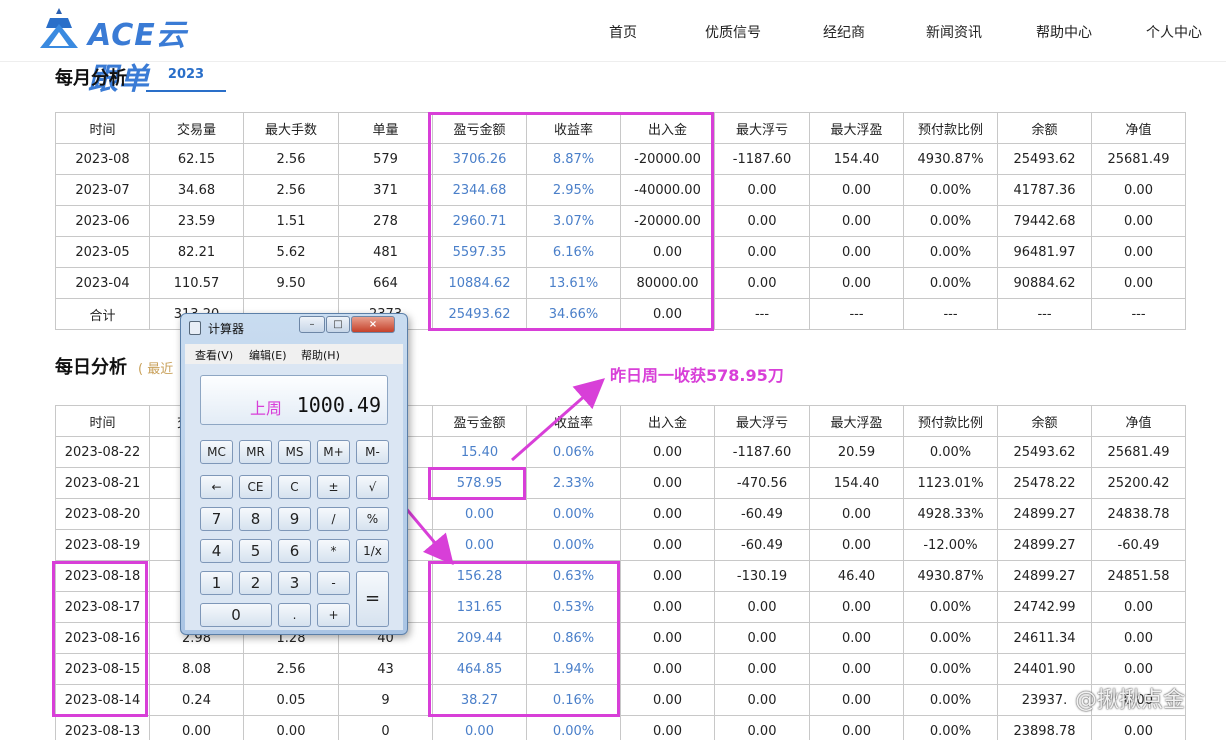 Image resolution: width=1226 pixels, height=740 pixels. Describe the element at coordinates (372, 599) in the screenshot. I see `equals-key: =` at that location.